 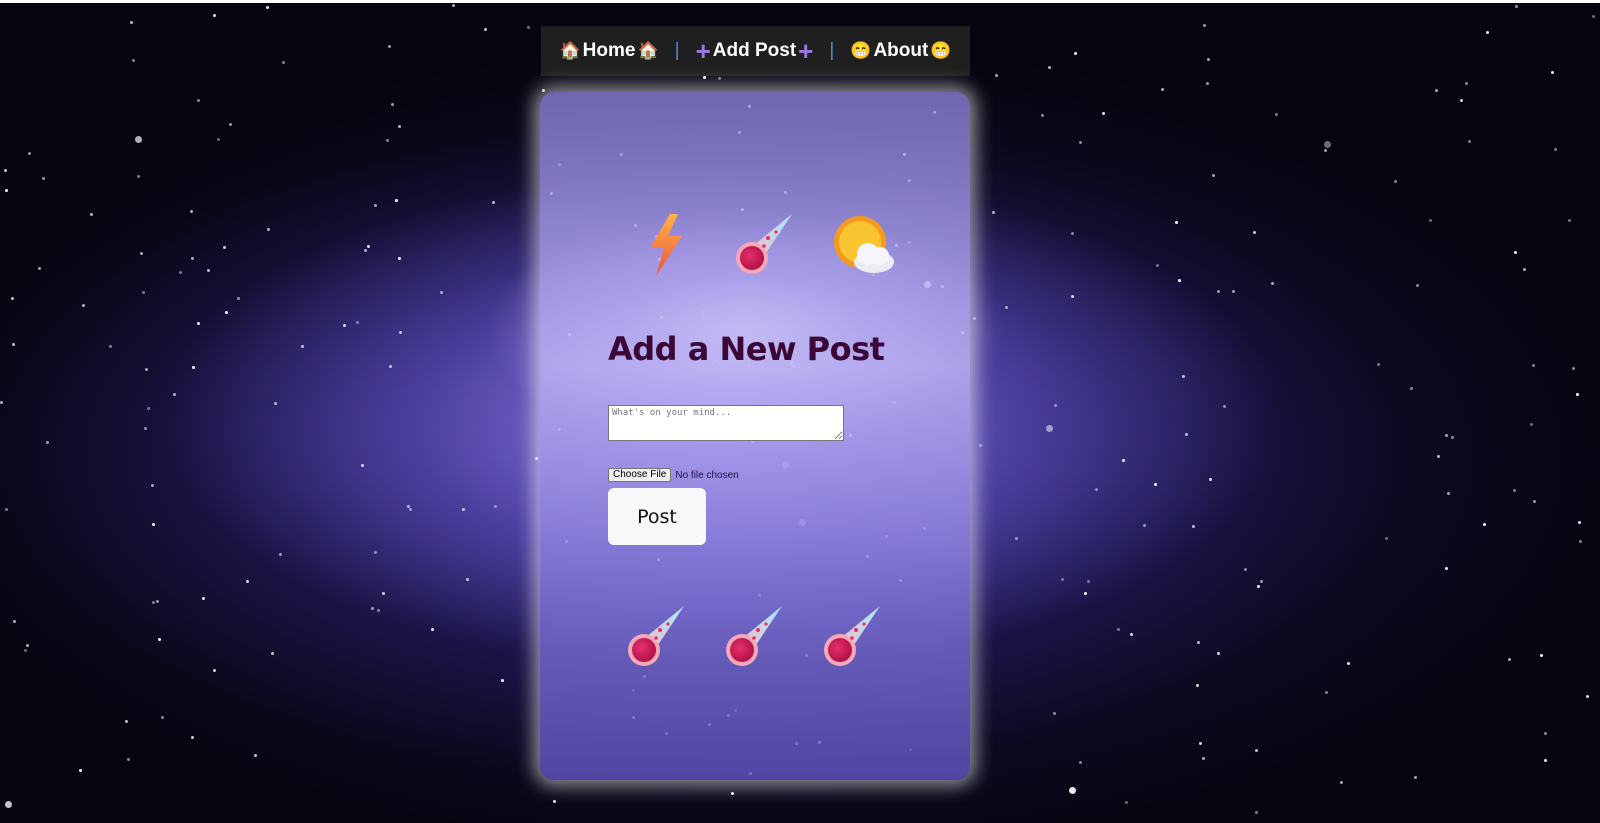 I want to click on sun-behind-cloud-icon, so click(x=863, y=245).